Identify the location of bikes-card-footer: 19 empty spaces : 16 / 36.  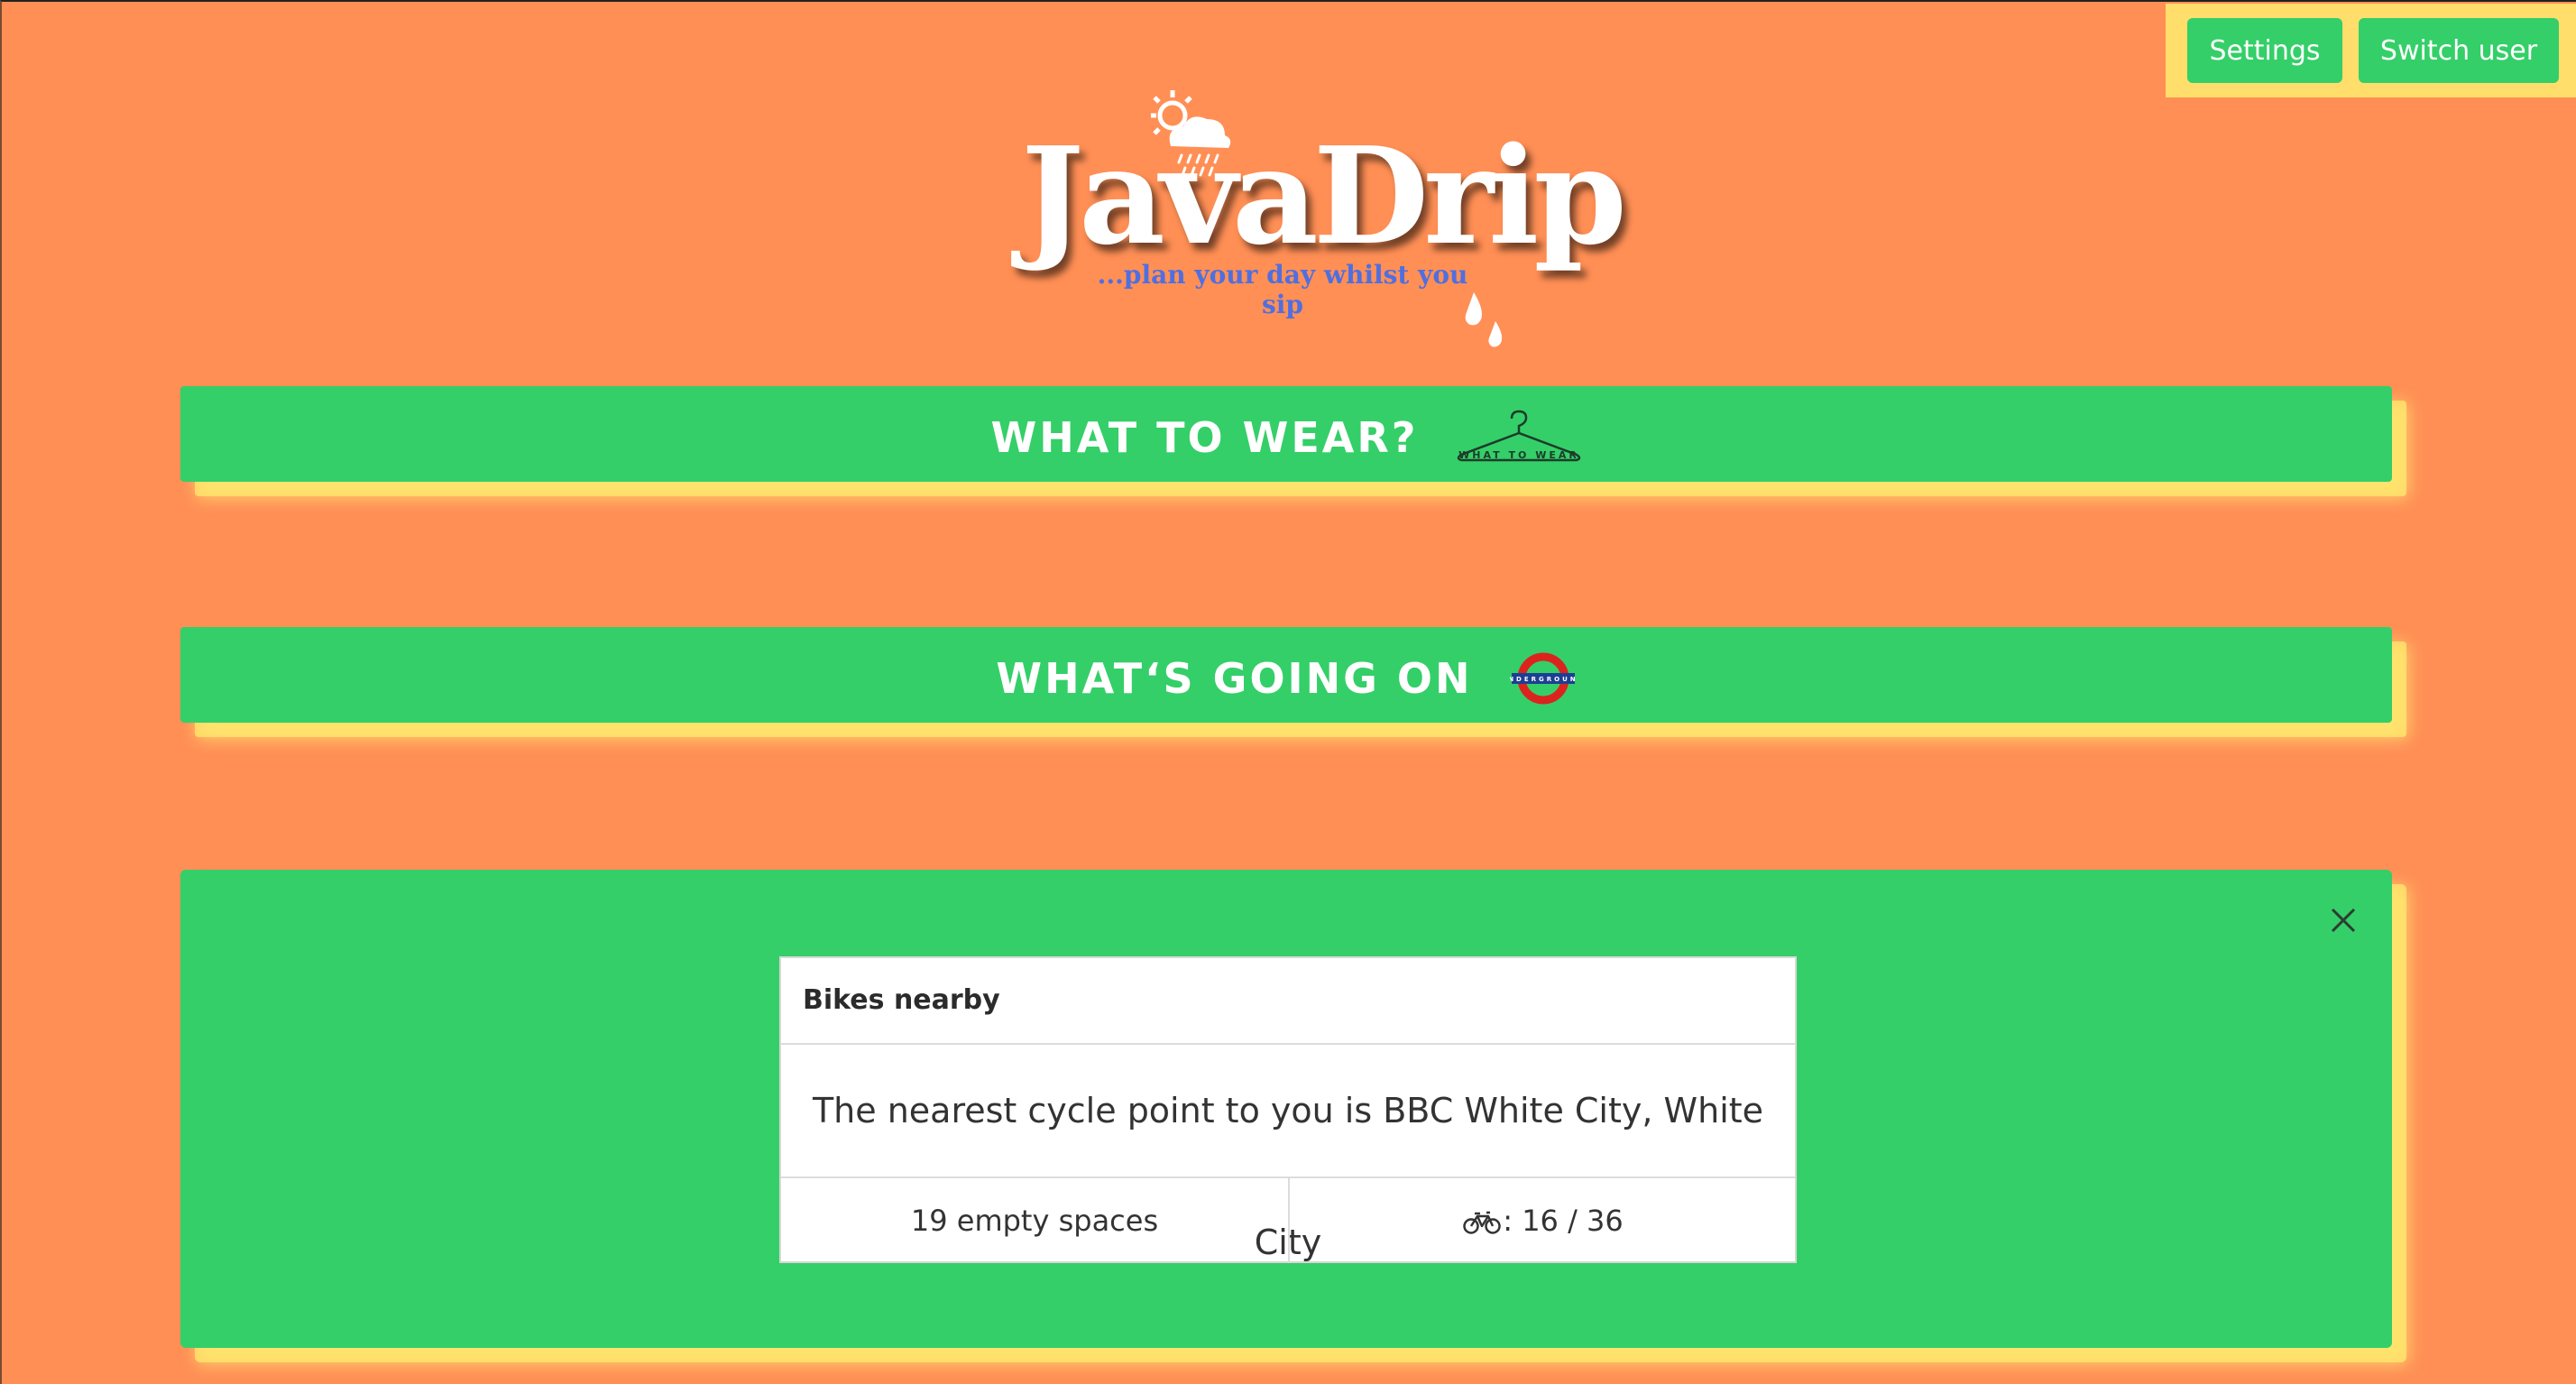
(1288, 1219).